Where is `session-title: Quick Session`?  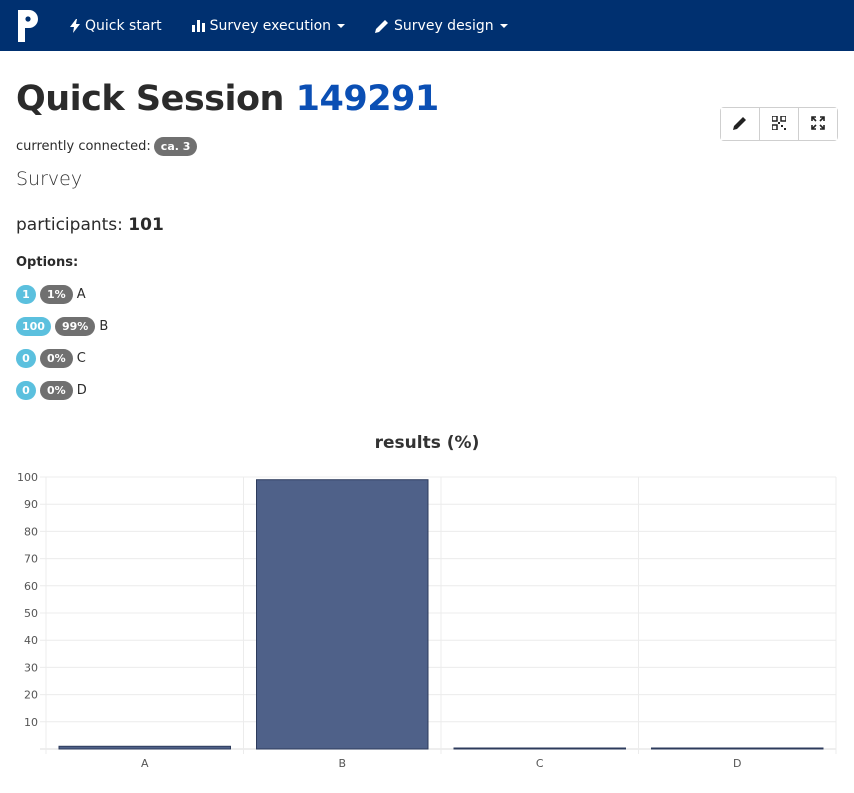
session-title: Quick Session is located at coordinates (150, 99).